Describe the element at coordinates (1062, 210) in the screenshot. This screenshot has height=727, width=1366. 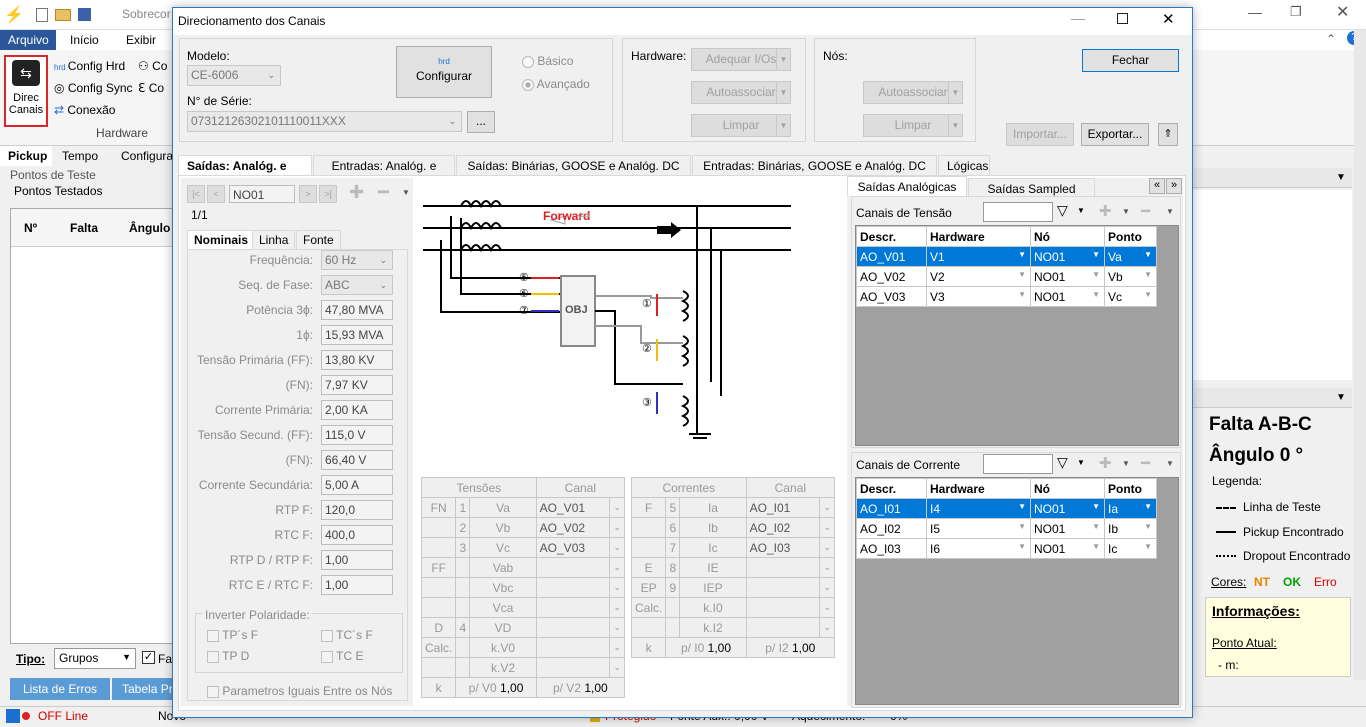
I see `filter-icon: ▽` at that location.